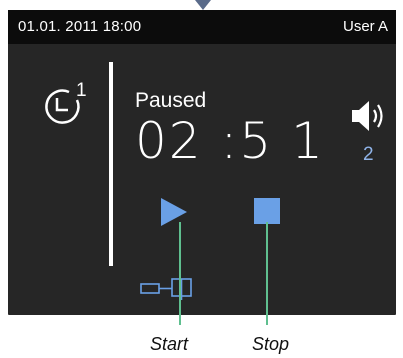  Describe the element at coordinates (230, 141) in the screenshot. I see `timer-display: 02 :5 1` at that location.